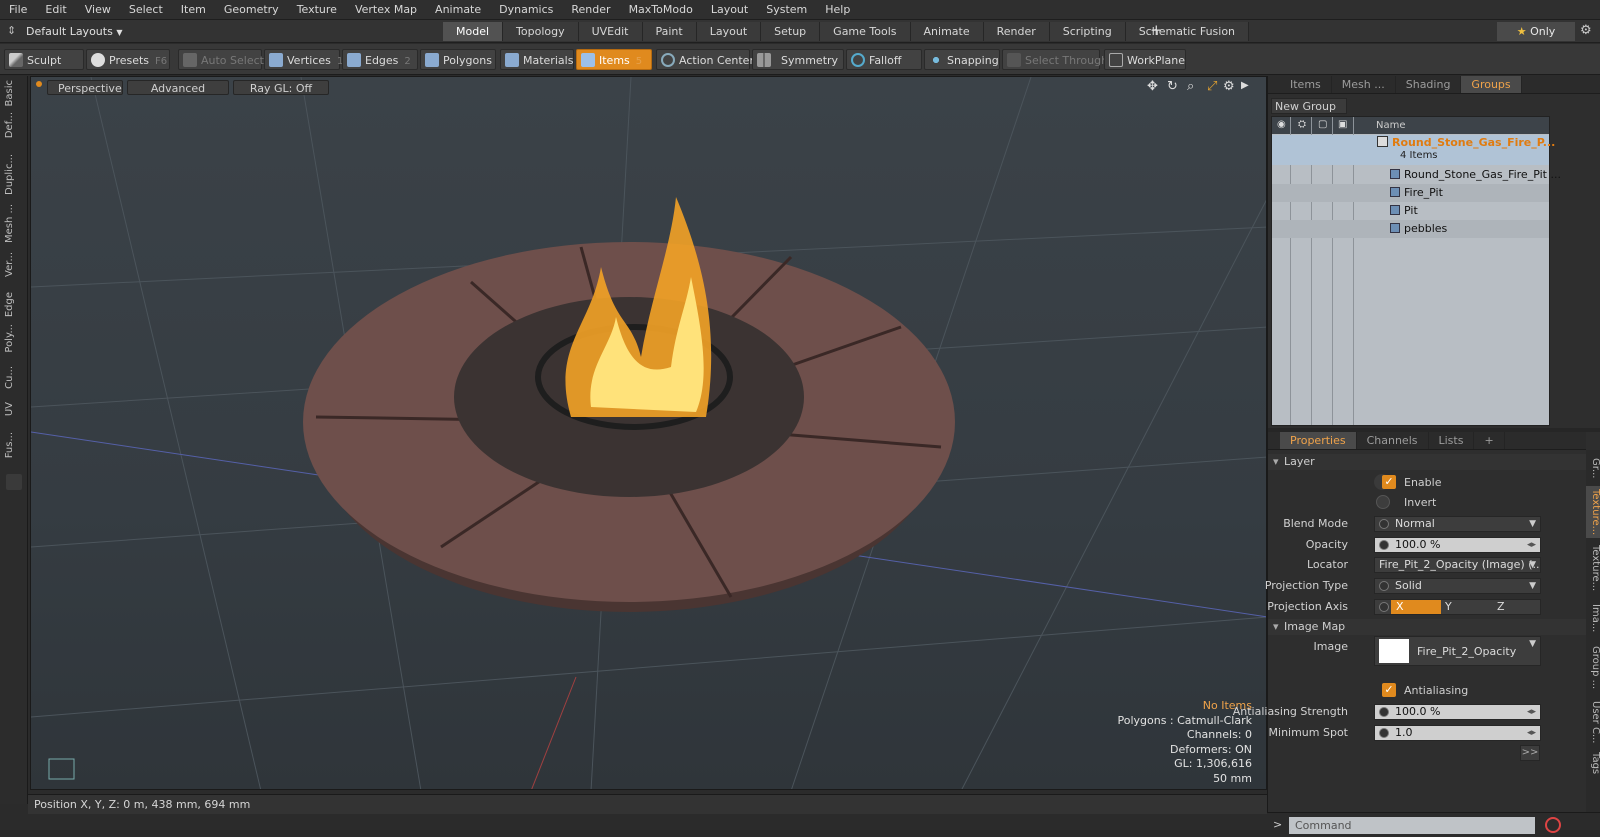  What do you see at coordinates (1389, 482) in the screenshot?
I see `enable-checkbox: ✓` at bounding box center [1389, 482].